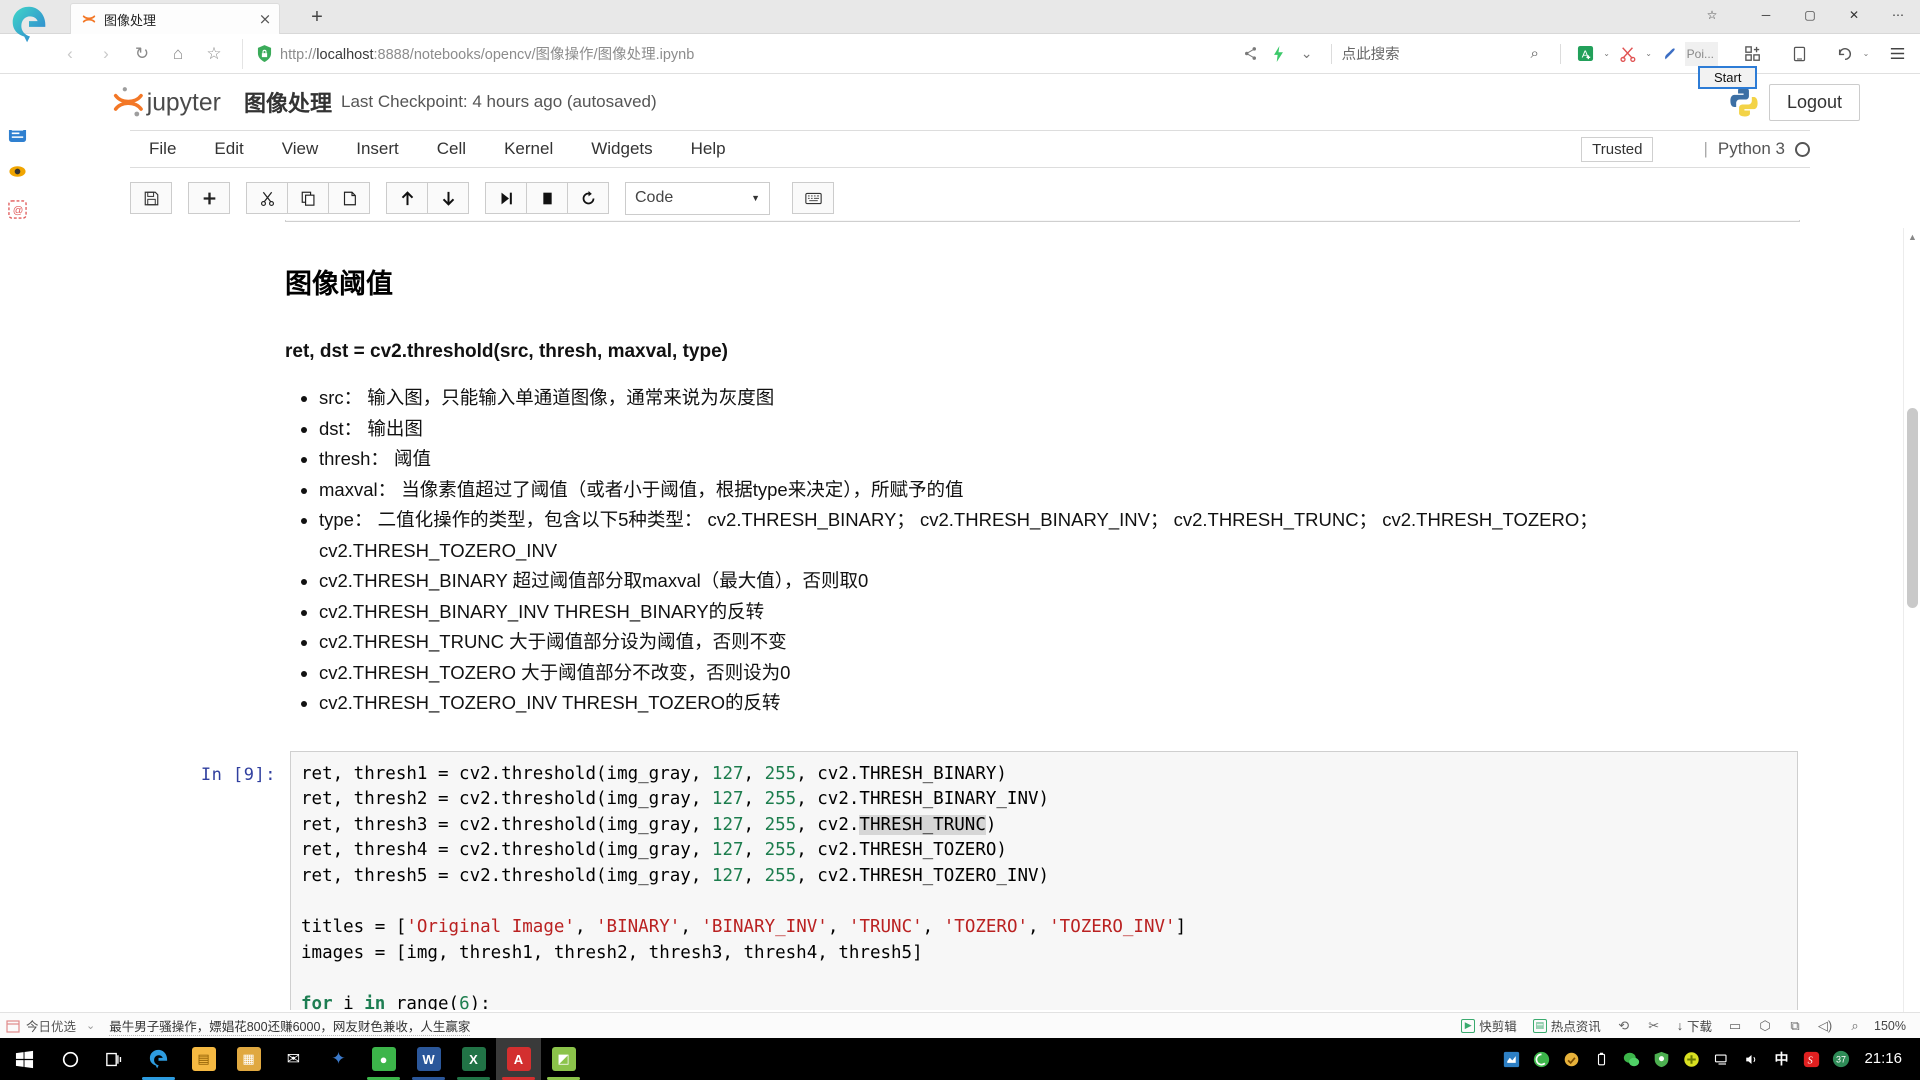 The image size is (1920, 1080). Describe the element at coordinates (209, 198) in the screenshot. I see `insert-cell-below-icon` at that location.